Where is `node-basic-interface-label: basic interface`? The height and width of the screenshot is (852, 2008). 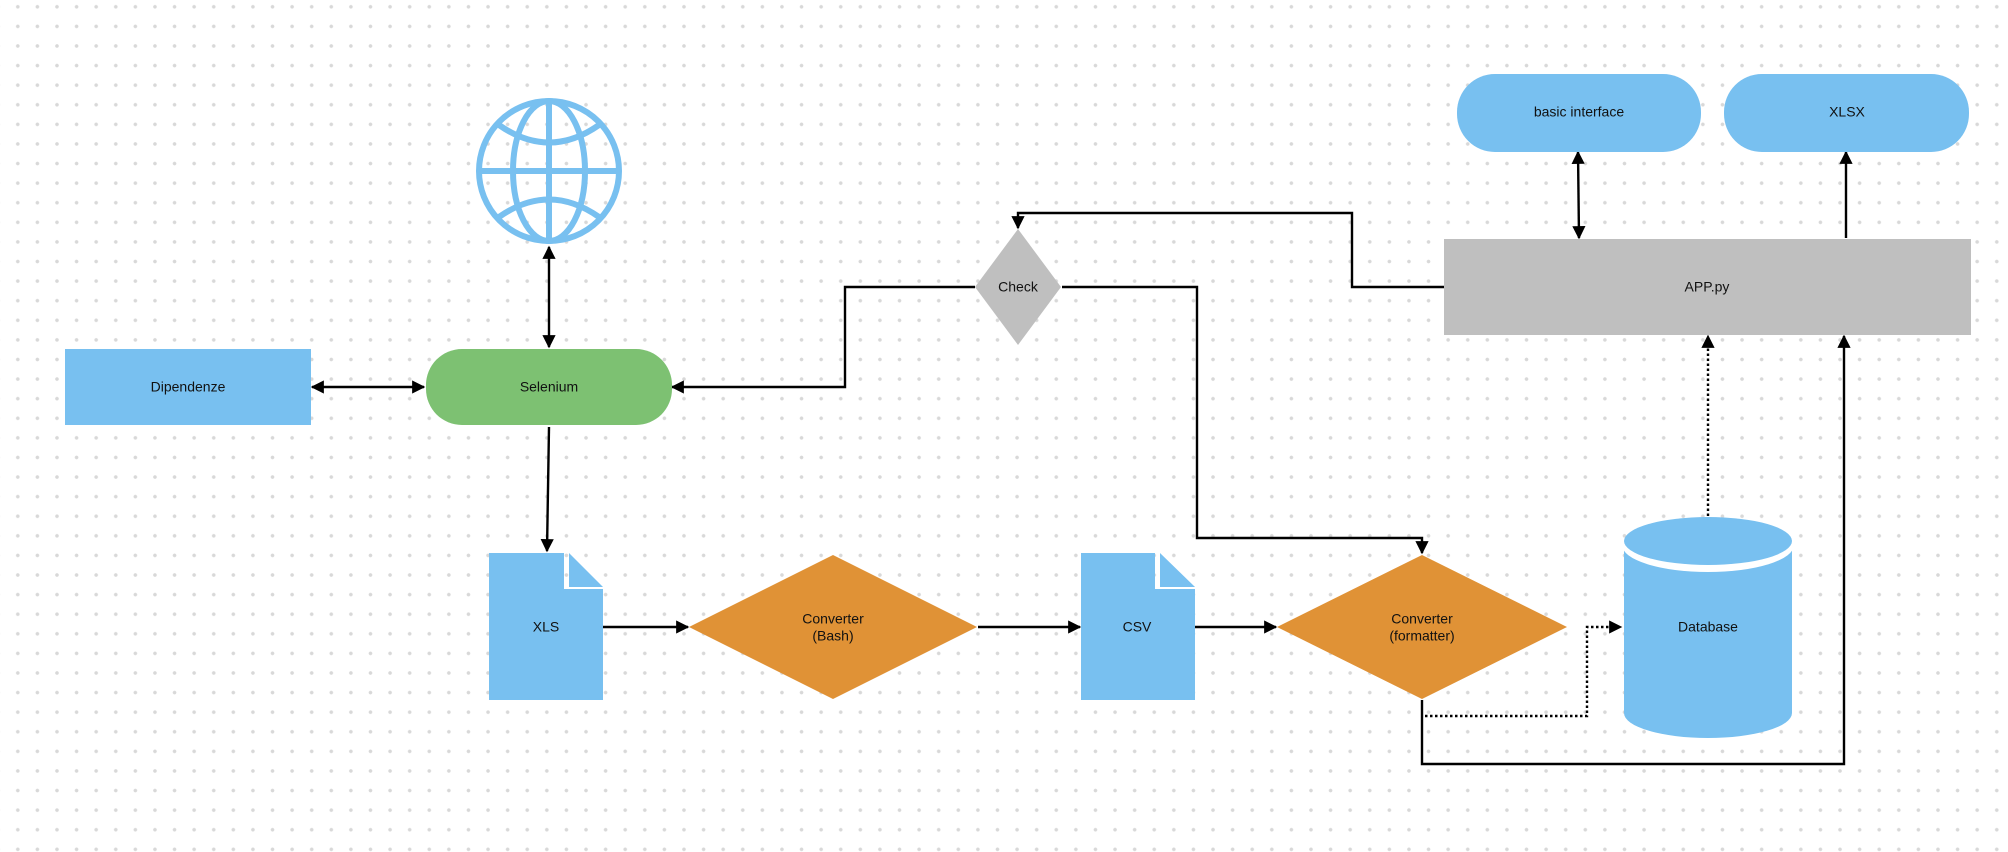
node-basic-interface-label: basic interface is located at coordinates (1579, 112).